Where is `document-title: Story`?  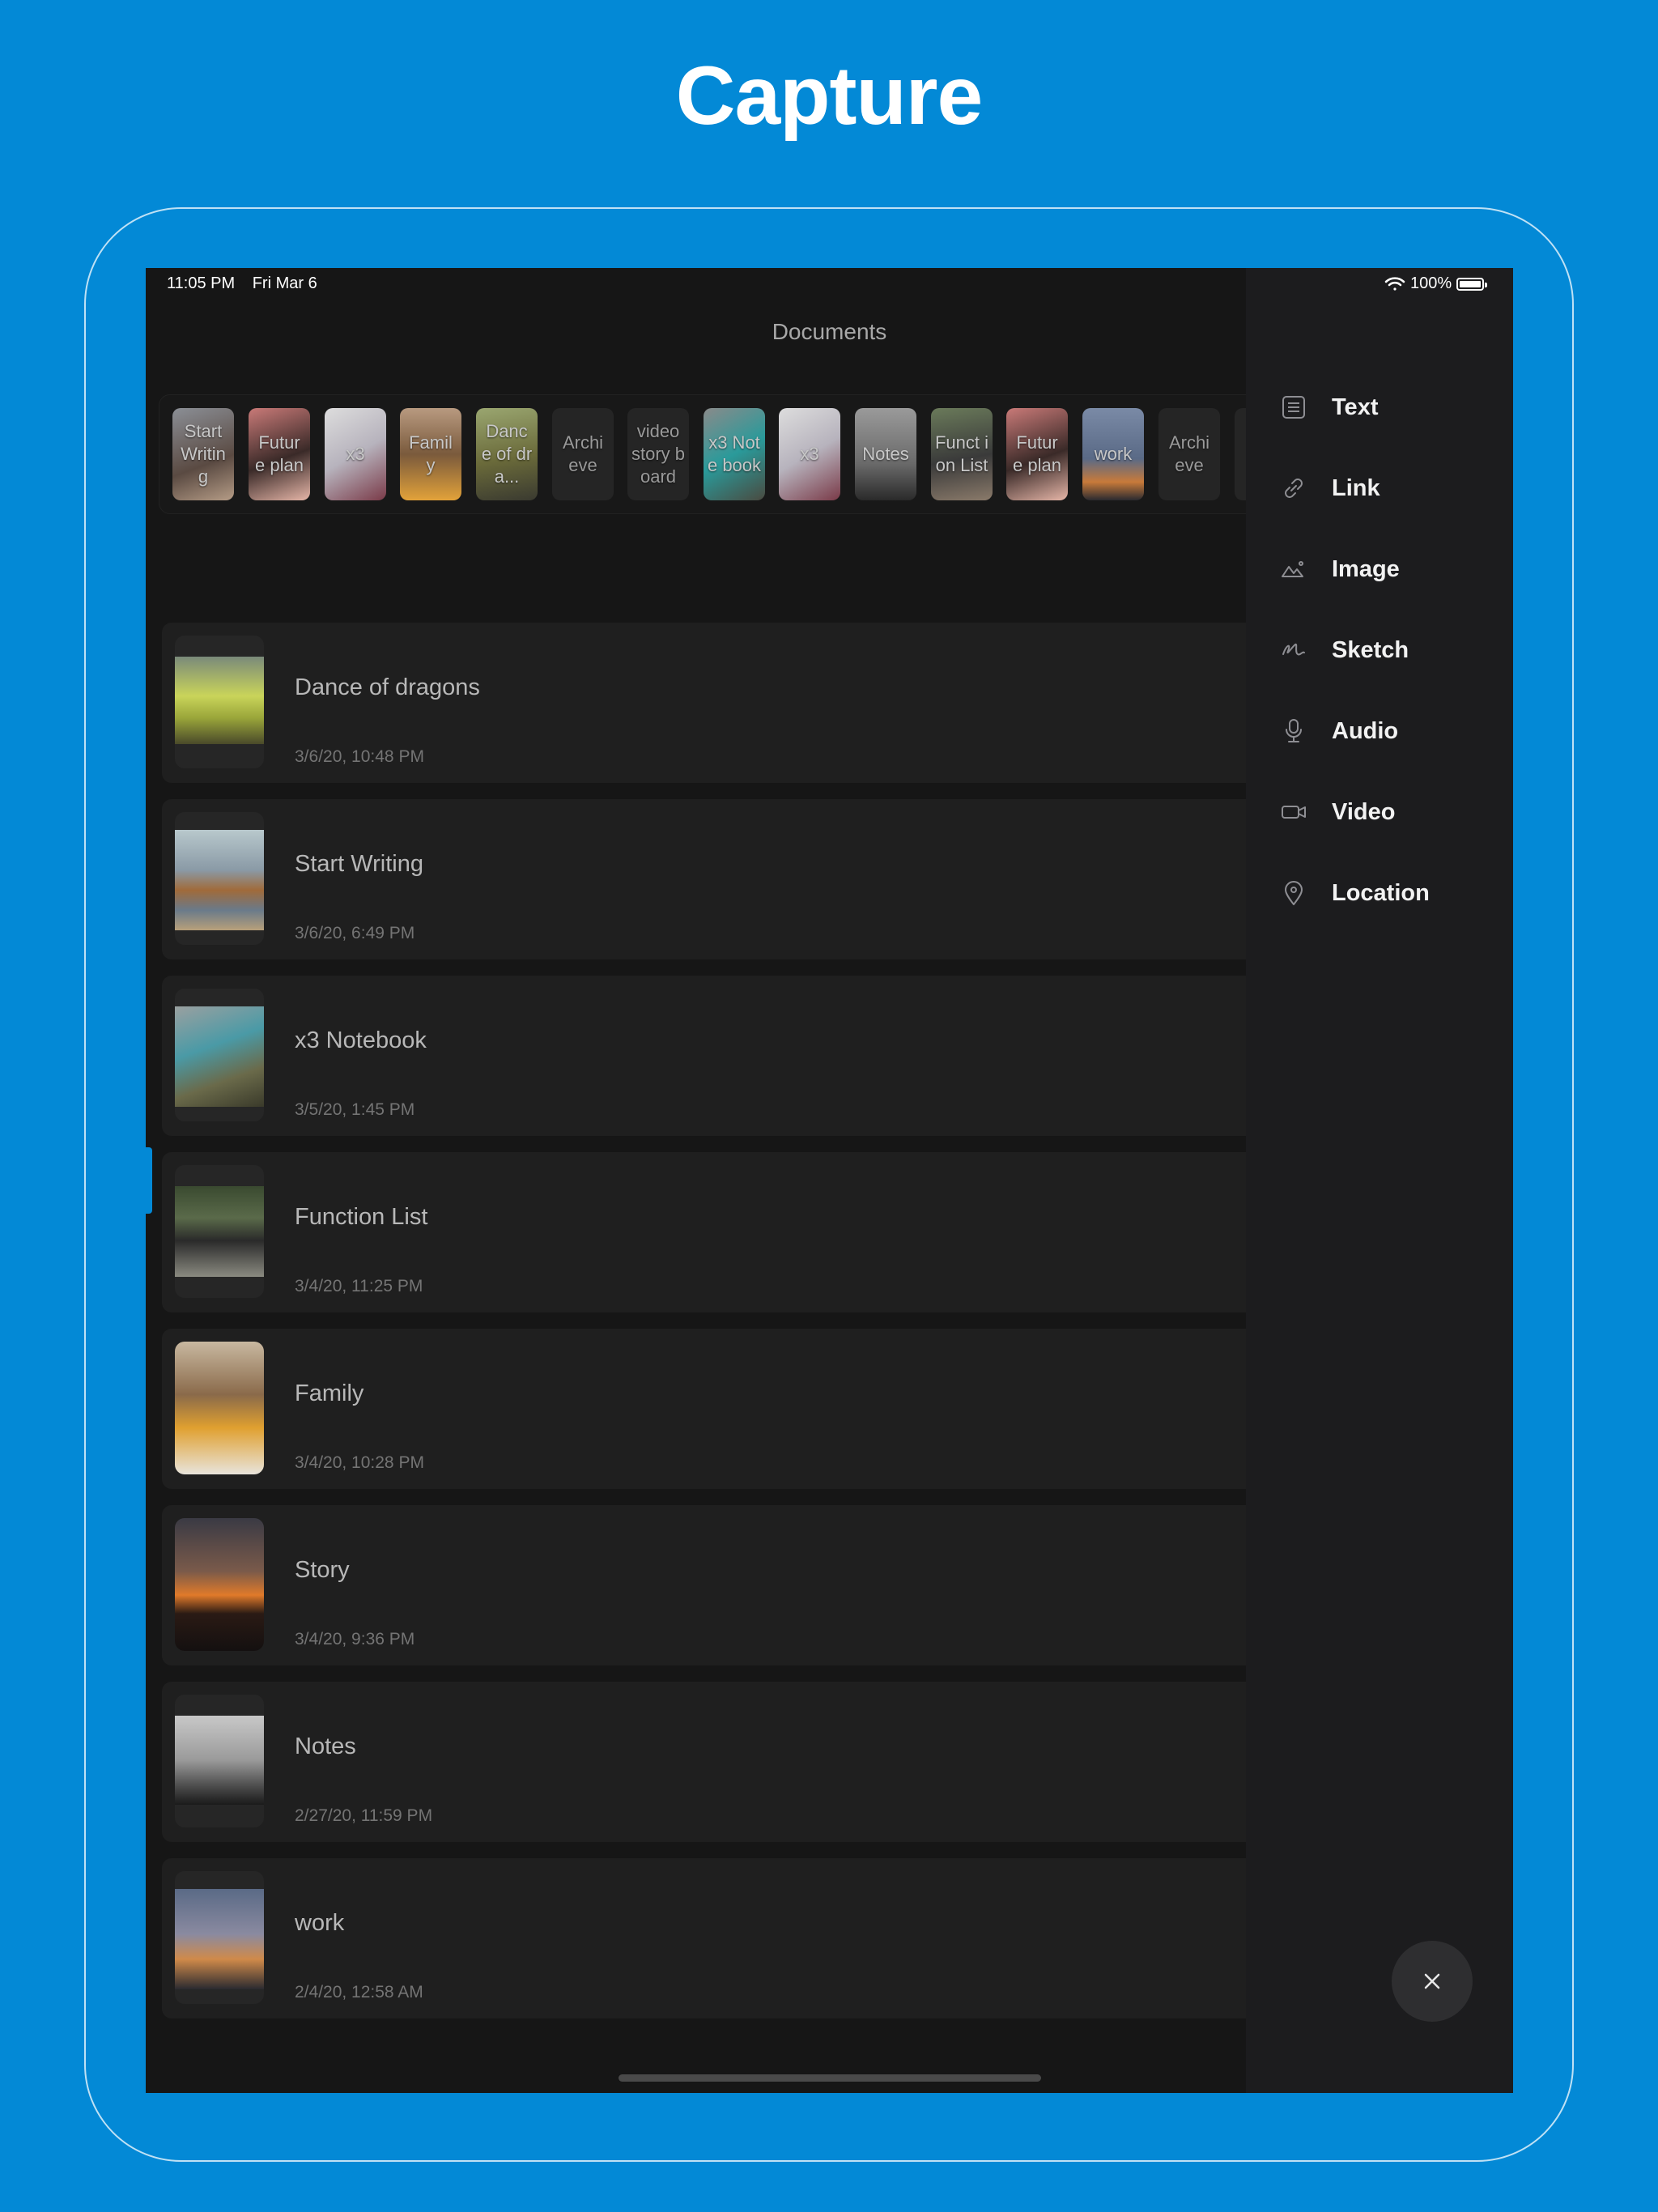
document-title: Story is located at coordinates (322, 1570).